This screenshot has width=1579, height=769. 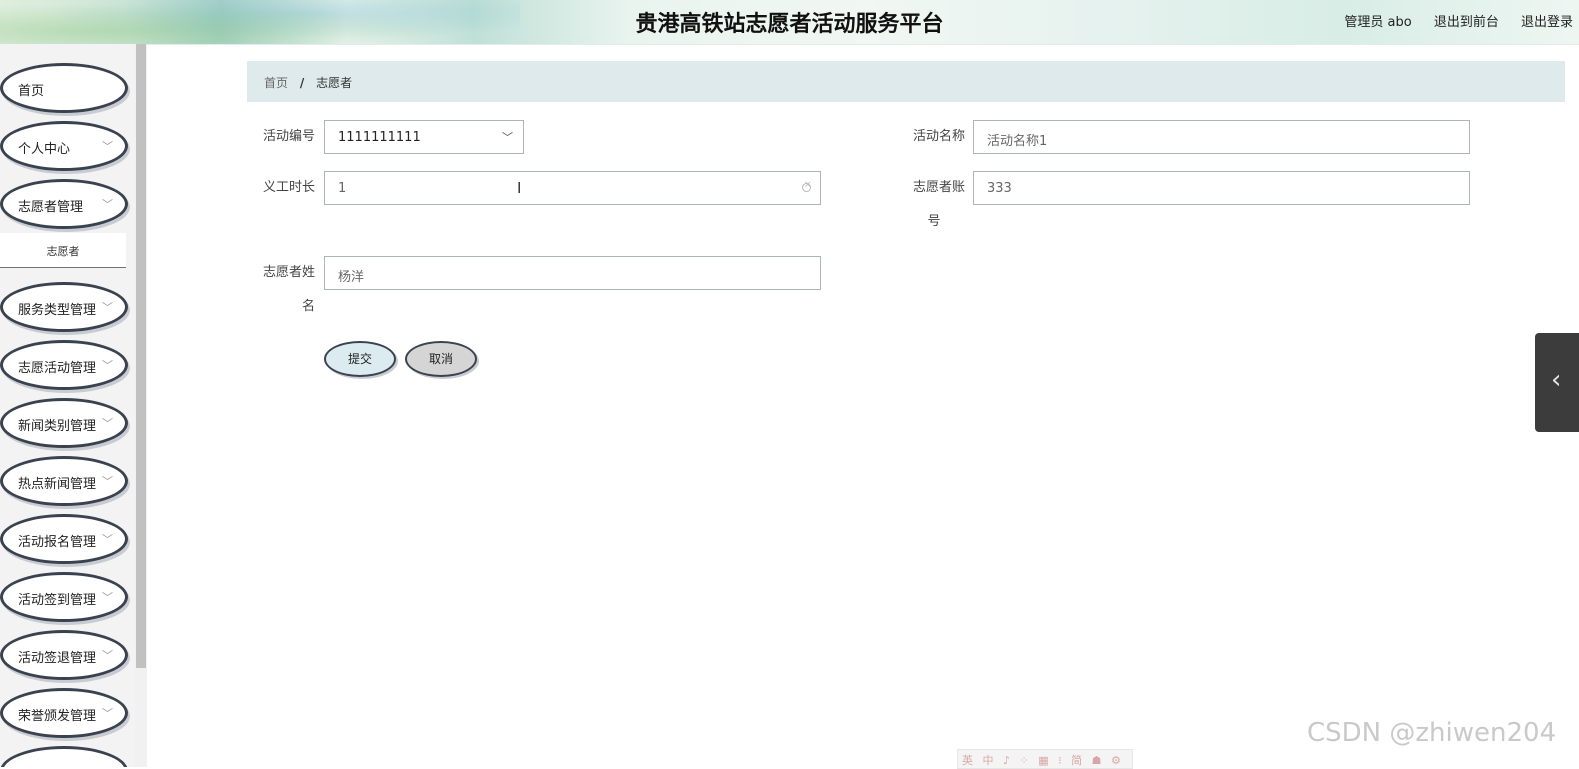 I want to click on sidebar-item-label: 志愿活动管理, so click(x=57, y=368).